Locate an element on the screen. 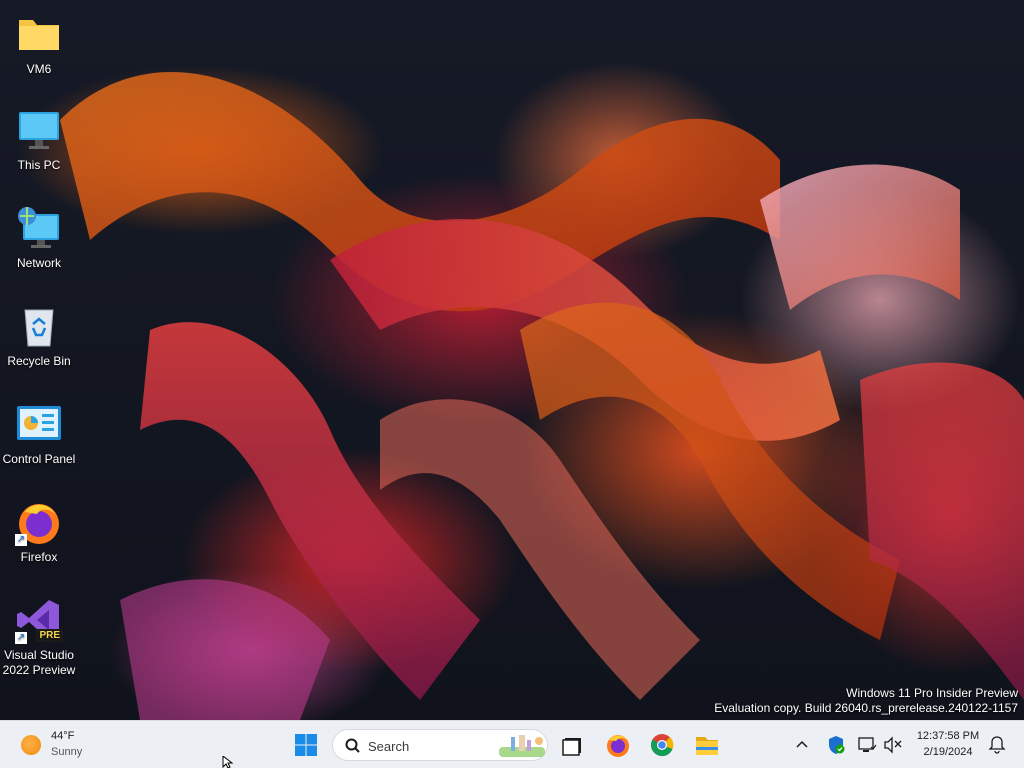  weather-temperature: 44°F is located at coordinates (63, 736).